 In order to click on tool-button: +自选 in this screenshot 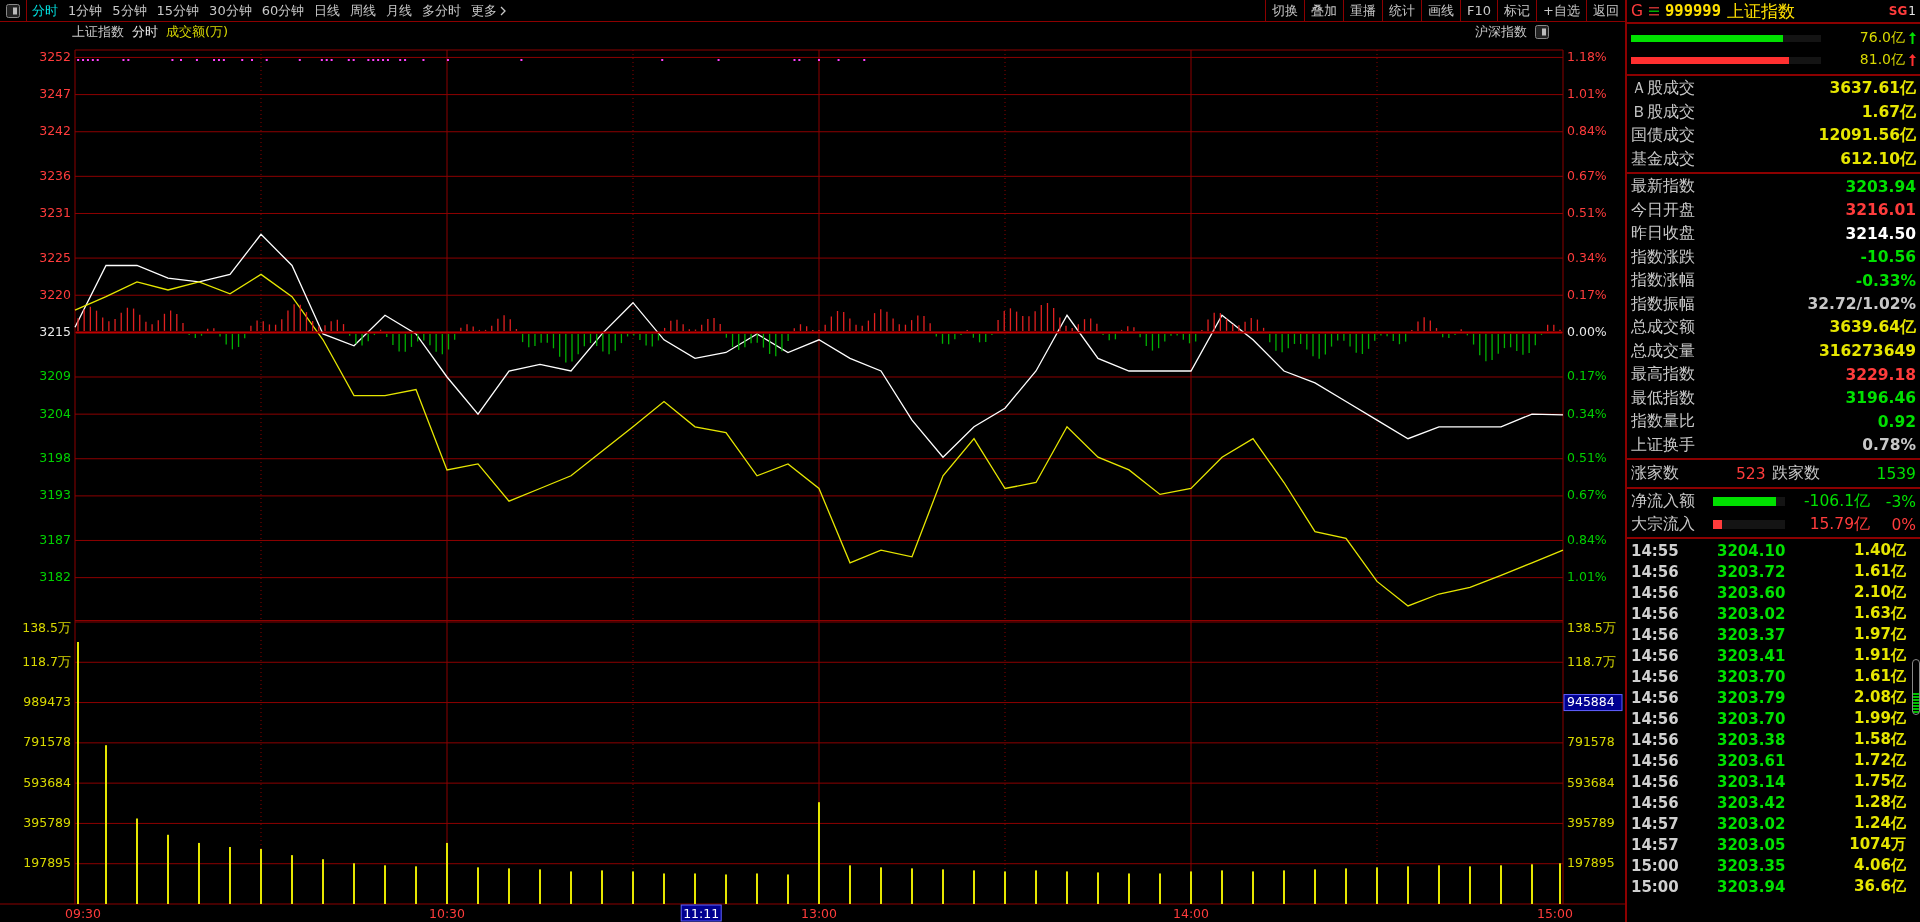, I will do `click(1561, 10)`.